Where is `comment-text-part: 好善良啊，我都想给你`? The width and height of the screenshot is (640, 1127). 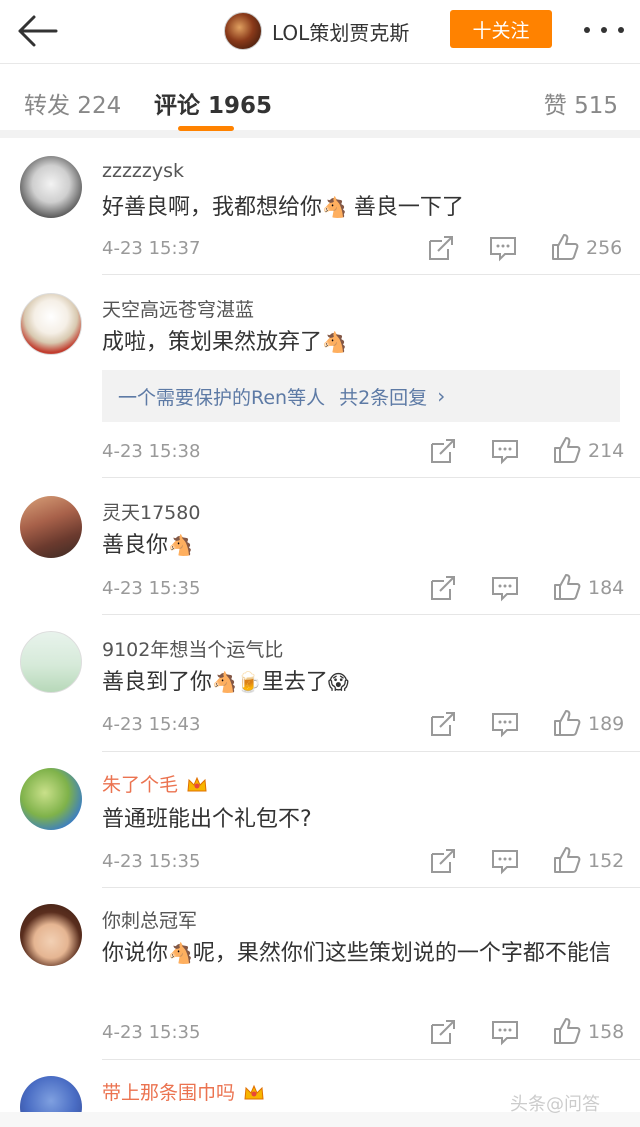
comment-text-part: 好善良啊，我都想给你 is located at coordinates (212, 207).